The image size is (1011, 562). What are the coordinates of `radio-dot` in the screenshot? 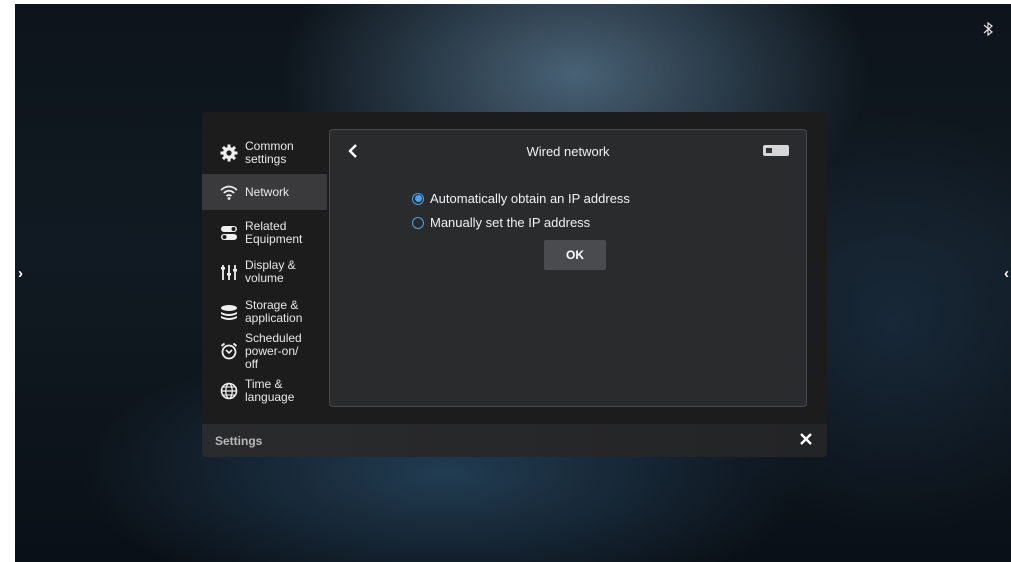 It's located at (418, 198).